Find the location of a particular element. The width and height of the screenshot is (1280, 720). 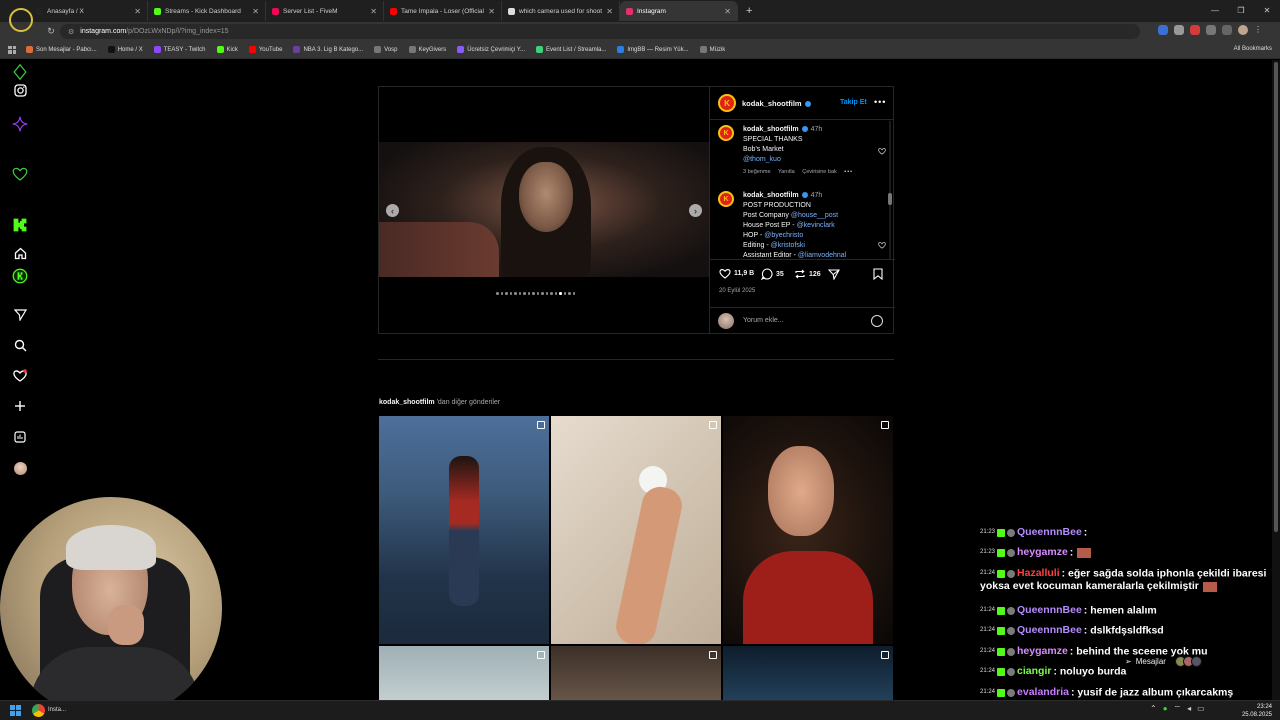

mention-link: @thom_kuo is located at coordinates (815, 160).